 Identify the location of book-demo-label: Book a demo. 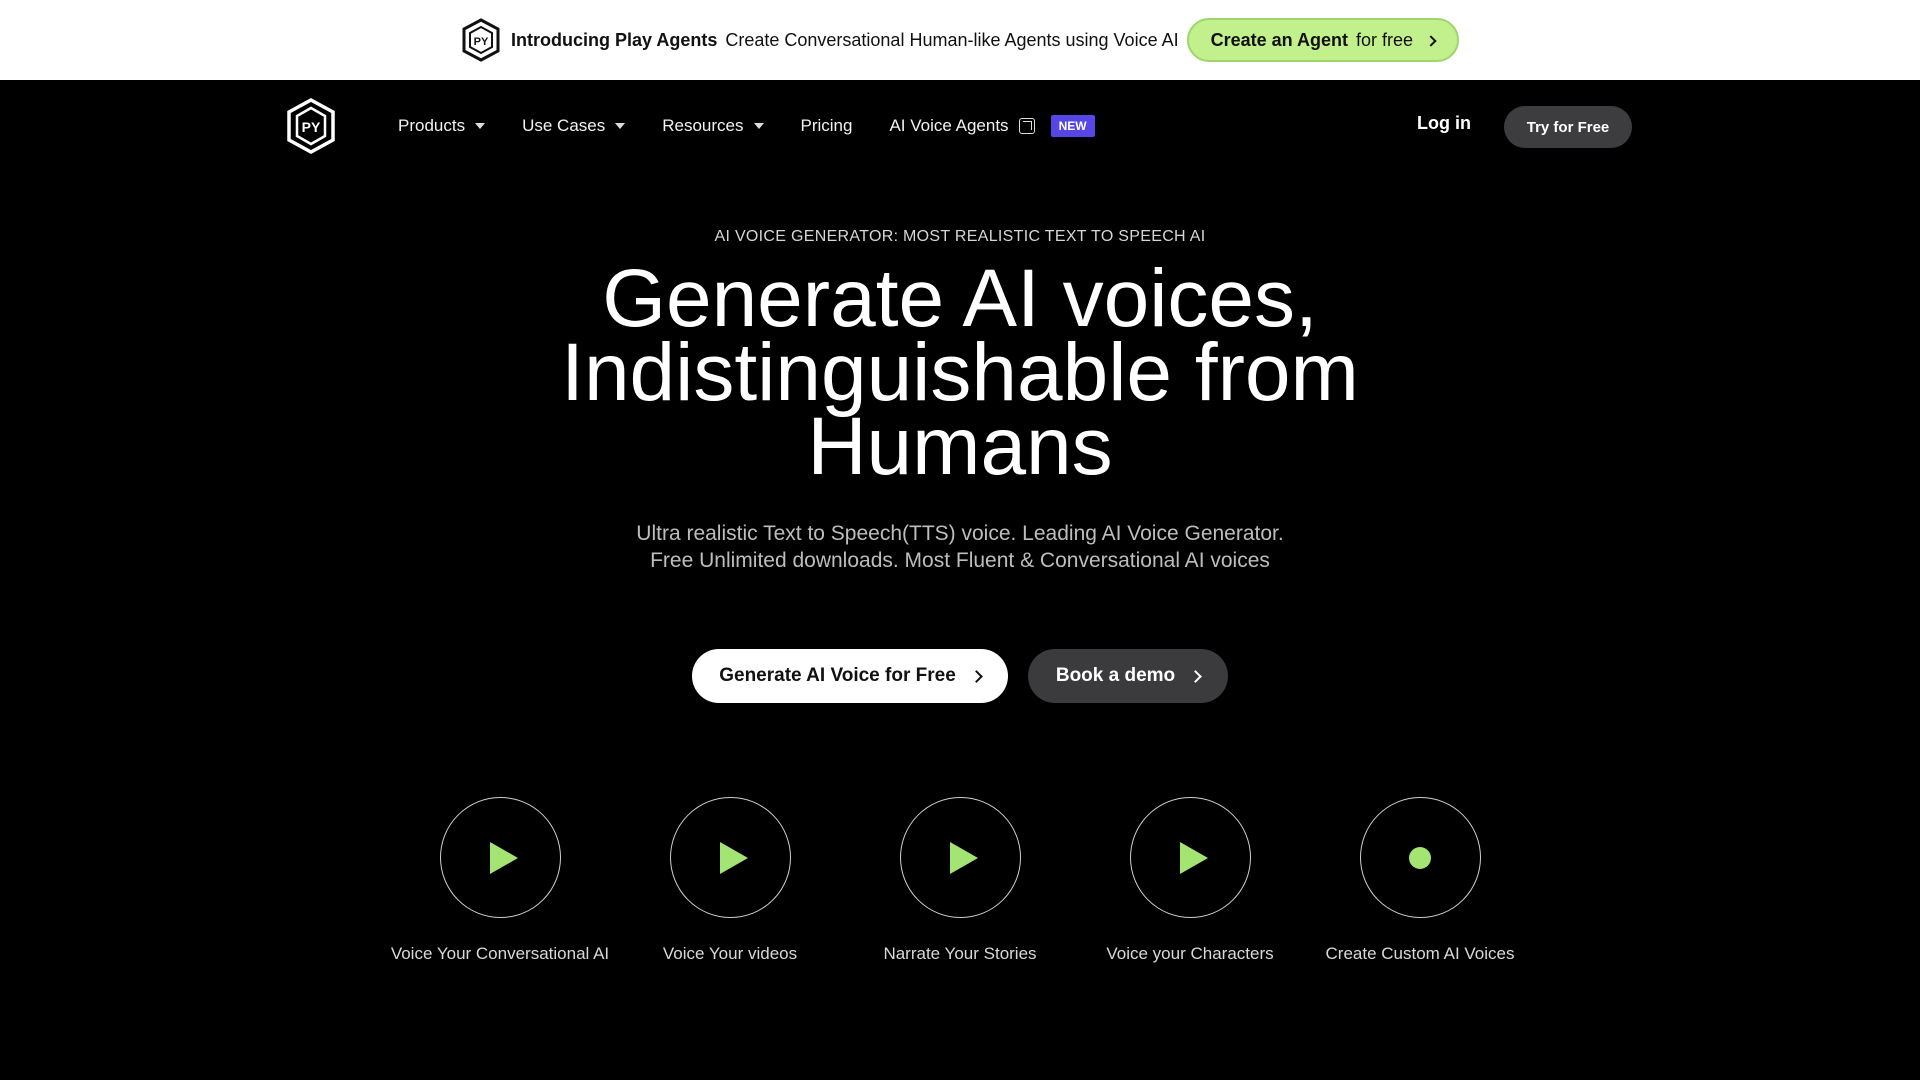
(1115, 675).